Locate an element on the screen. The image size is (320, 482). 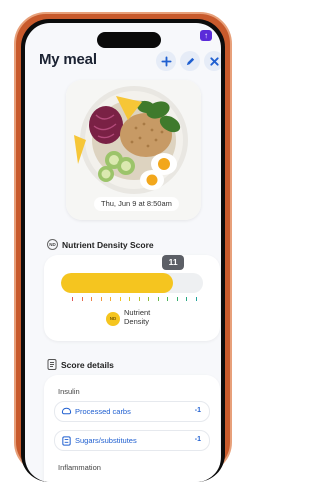
close-icon is located at coordinates (214, 61).